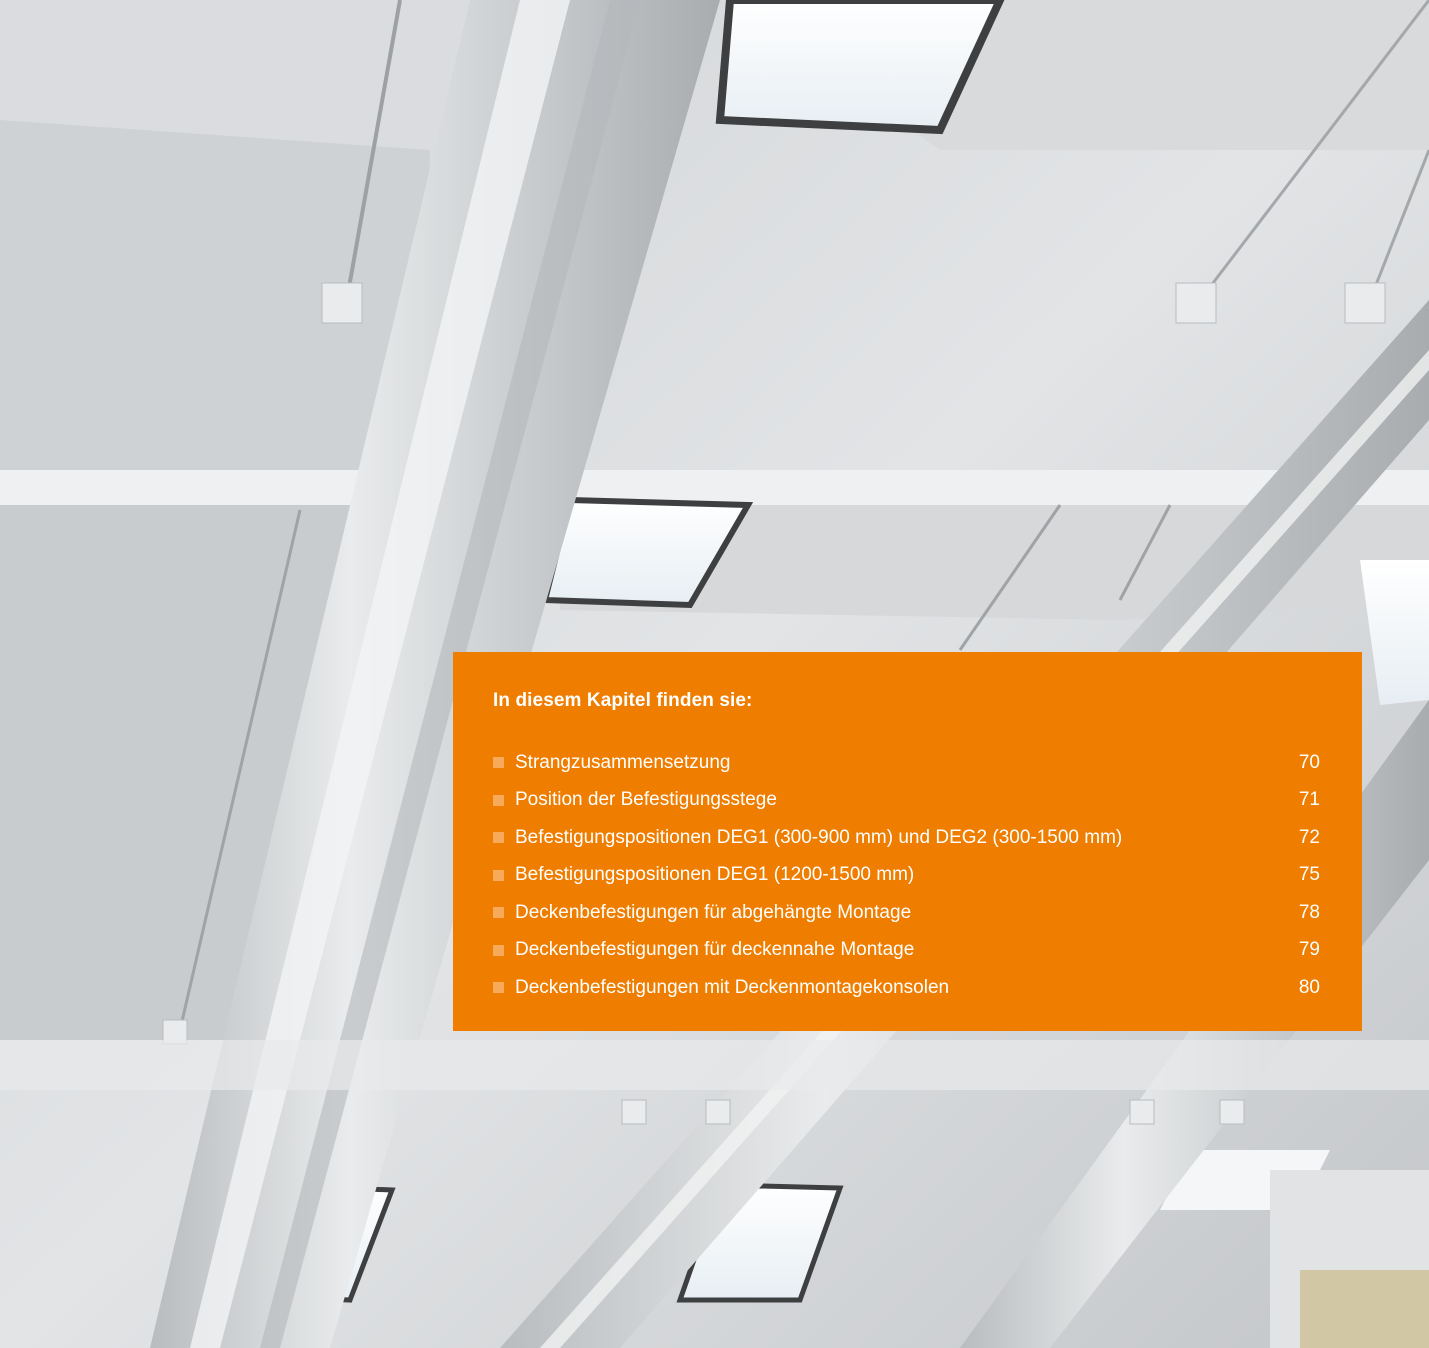 Image resolution: width=1429 pixels, height=1348 pixels. I want to click on toc-item: Position der Befestigungsstege 71, so click(906, 801).